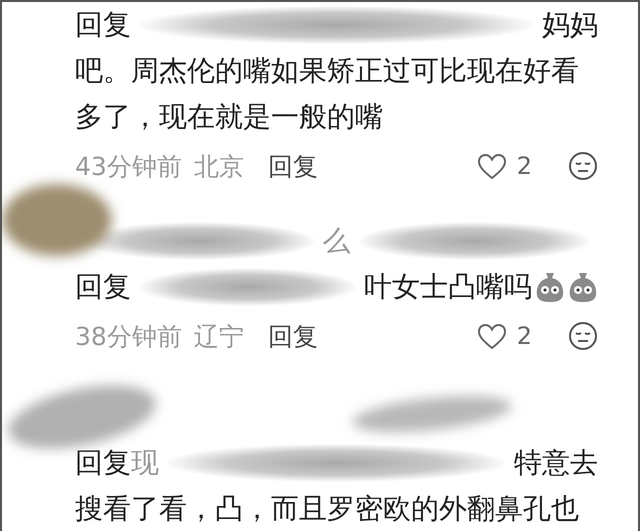 The image size is (640, 531). What do you see at coordinates (327, 71) in the screenshot?
I see `comment-text: 吧。周杰伦的嘴如果矫正过可比现在好看` at bounding box center [327, 71].